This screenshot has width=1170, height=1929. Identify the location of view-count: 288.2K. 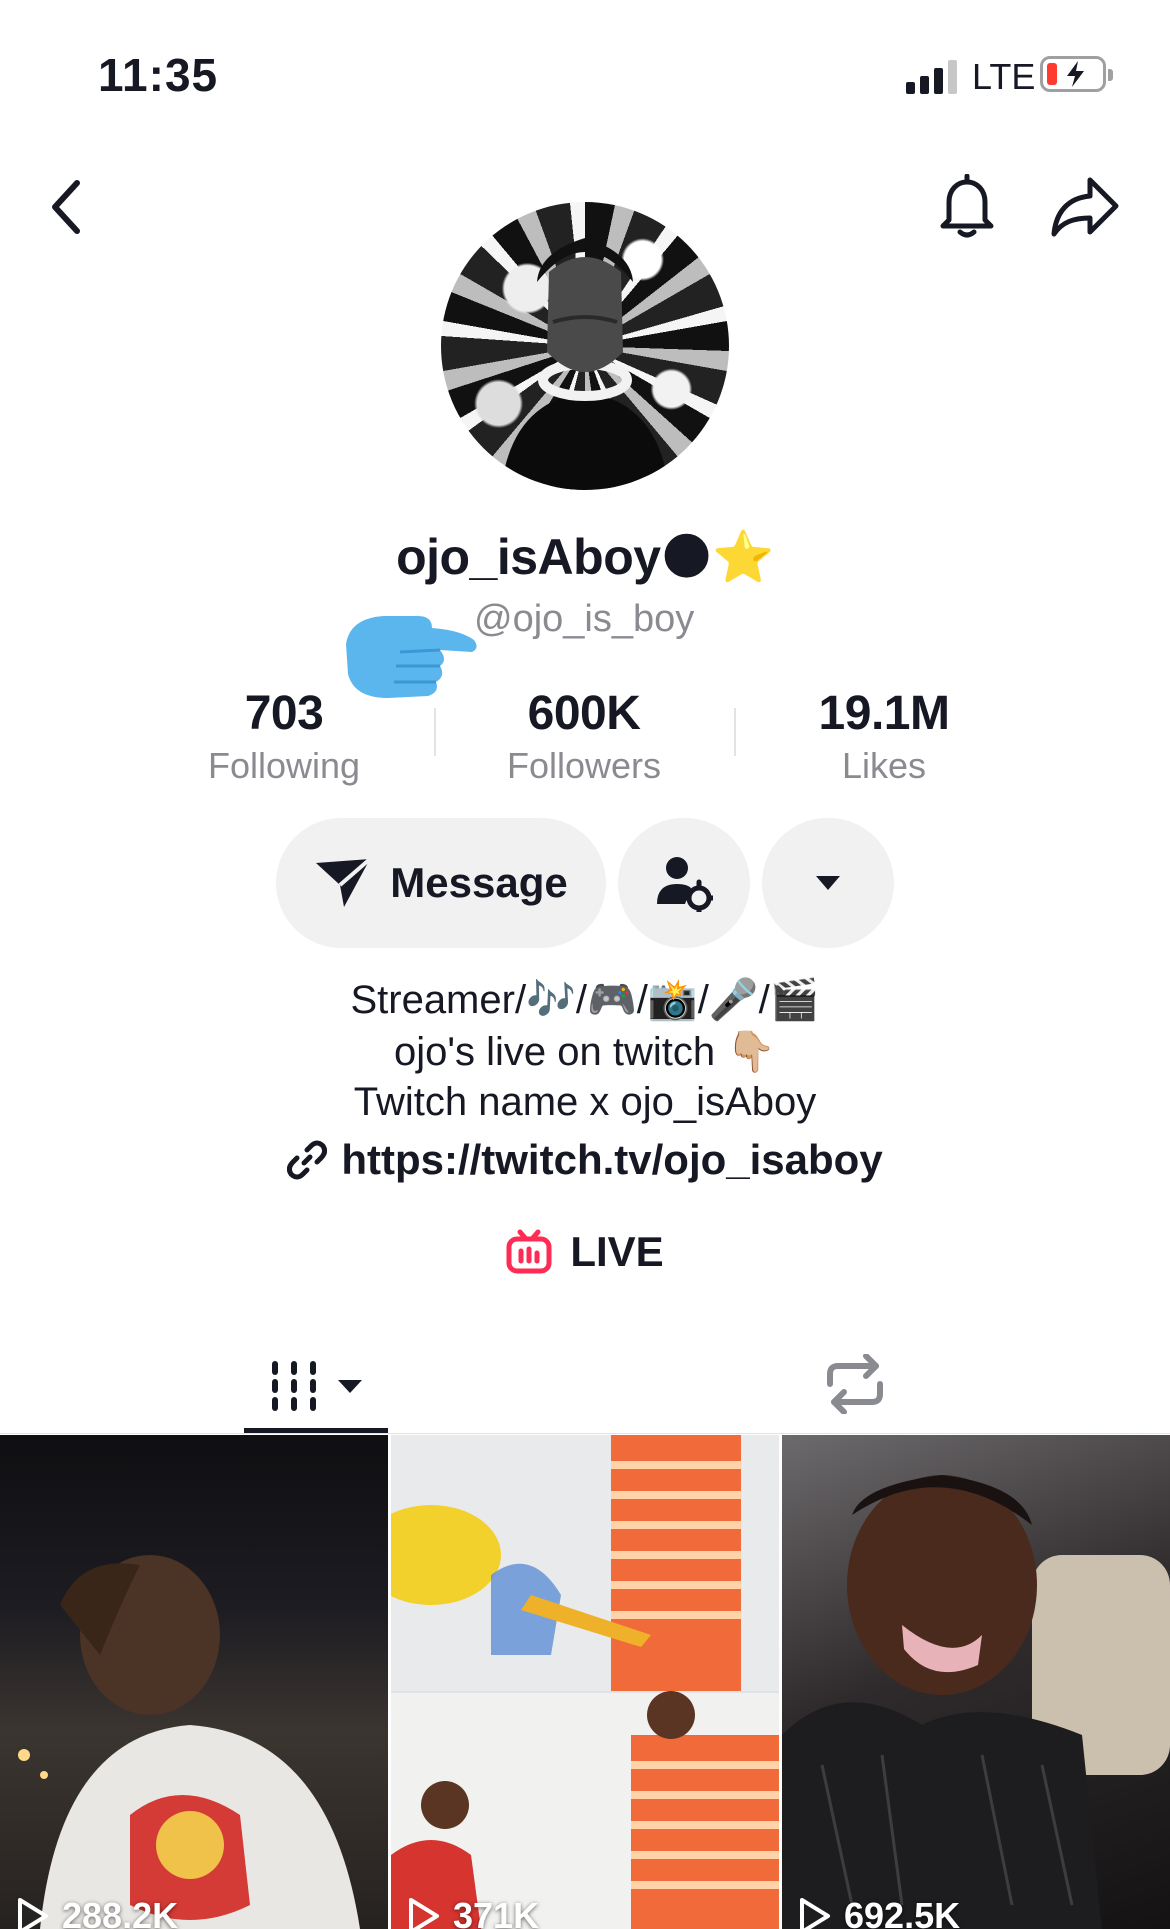
(97, 1912).